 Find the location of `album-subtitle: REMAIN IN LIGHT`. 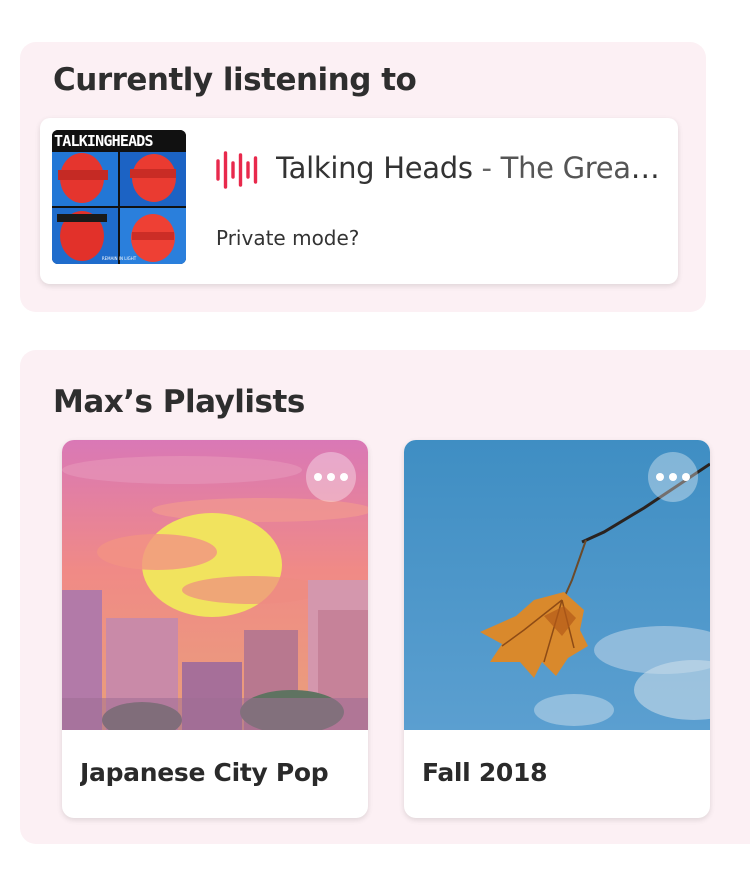

album-subtitle: REMAIN IN LIGHT is located at coordinates (119, 258).